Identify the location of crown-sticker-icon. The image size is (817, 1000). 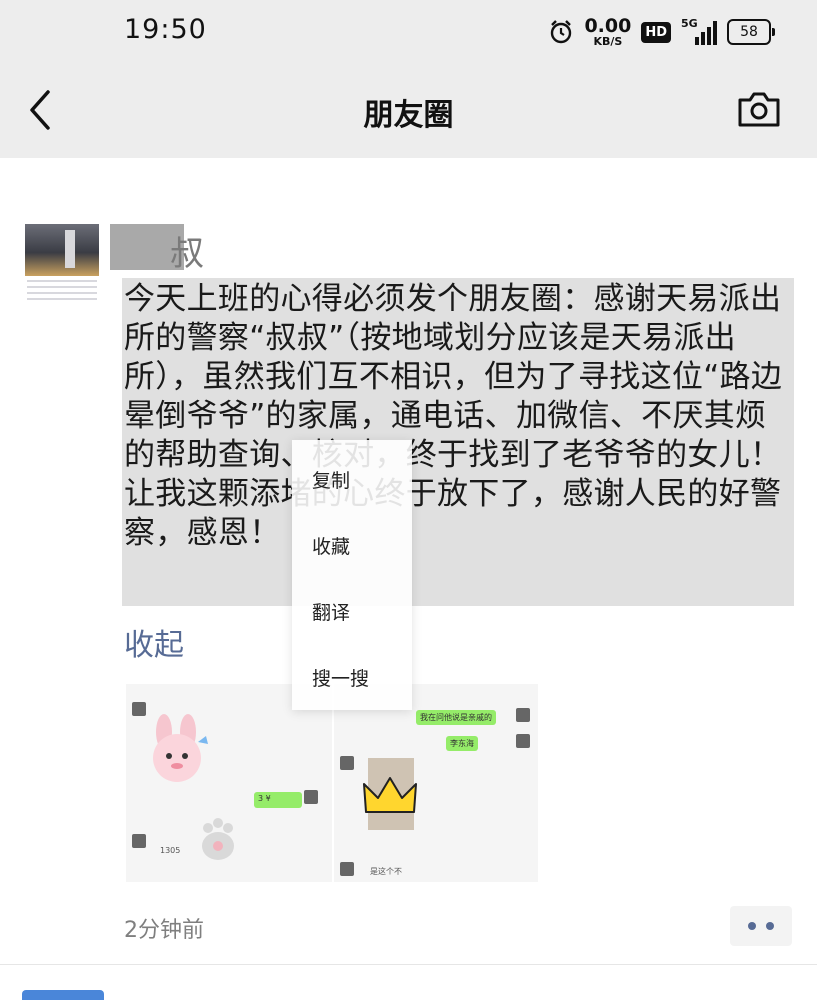
(390, 795).